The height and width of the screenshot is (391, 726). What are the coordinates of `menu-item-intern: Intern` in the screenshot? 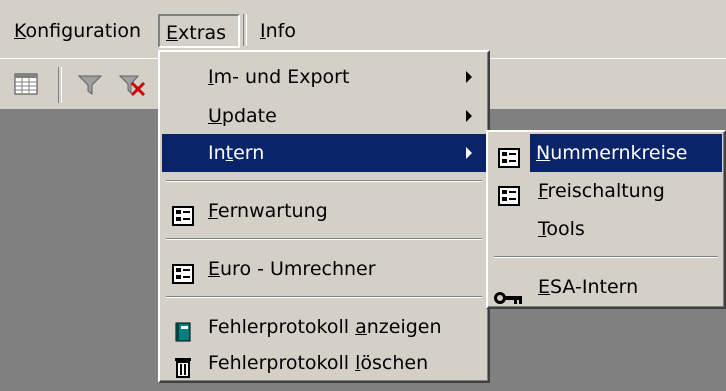 It's located at (324, 153).